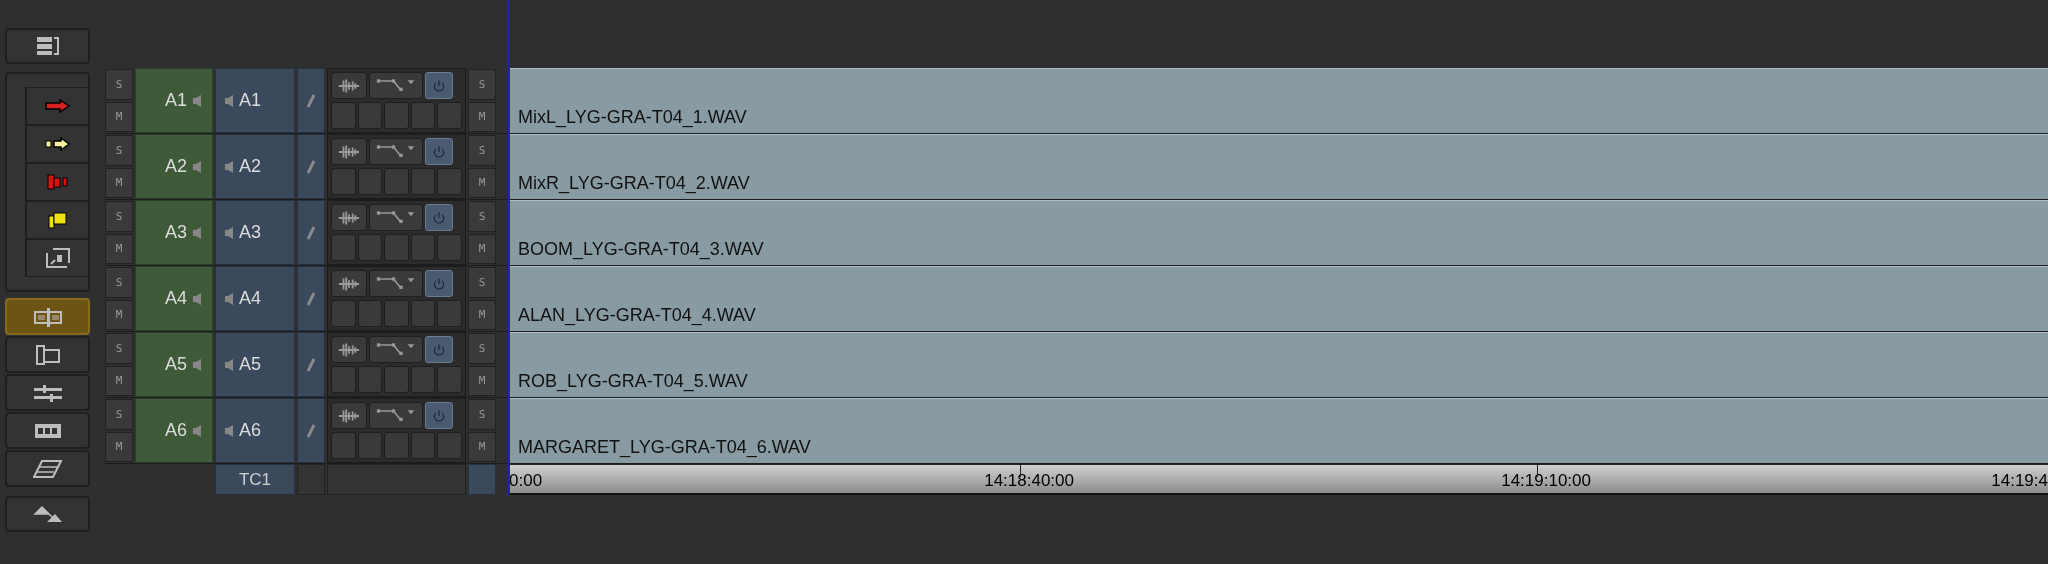  What do you see at coordinates (250, 298) in the screenshot?
I see `track-label: A4` at bounding box center [250, 298].